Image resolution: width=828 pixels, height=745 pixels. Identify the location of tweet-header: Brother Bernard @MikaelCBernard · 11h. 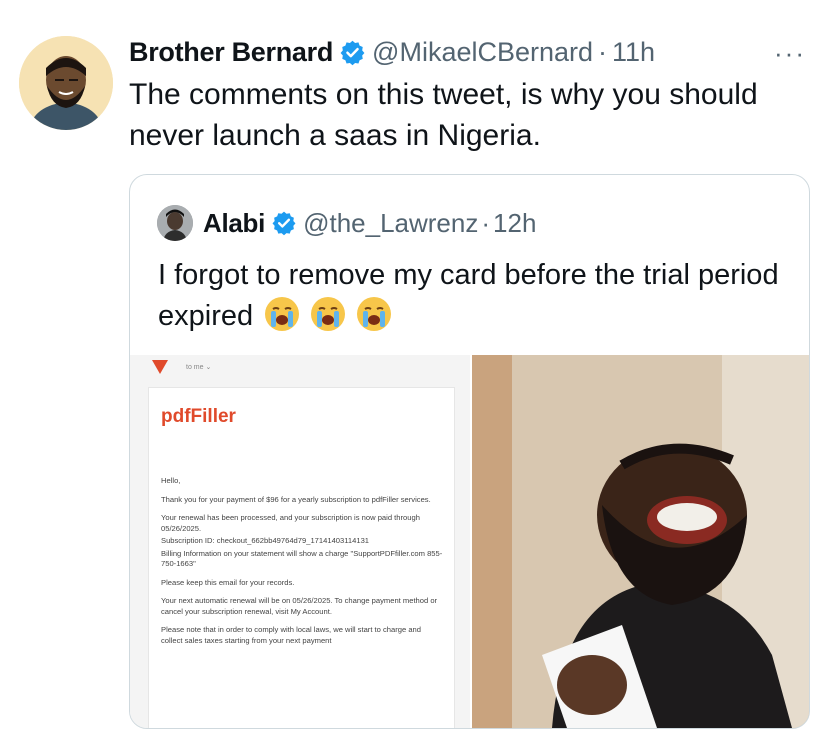
(392, 52).